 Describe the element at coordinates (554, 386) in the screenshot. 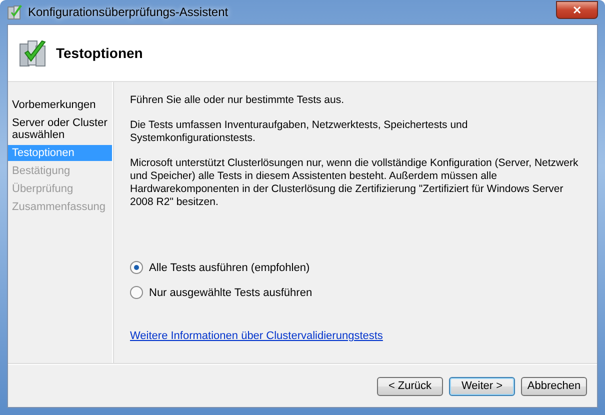

I see `wizard-button: Abbrechen` at that location.